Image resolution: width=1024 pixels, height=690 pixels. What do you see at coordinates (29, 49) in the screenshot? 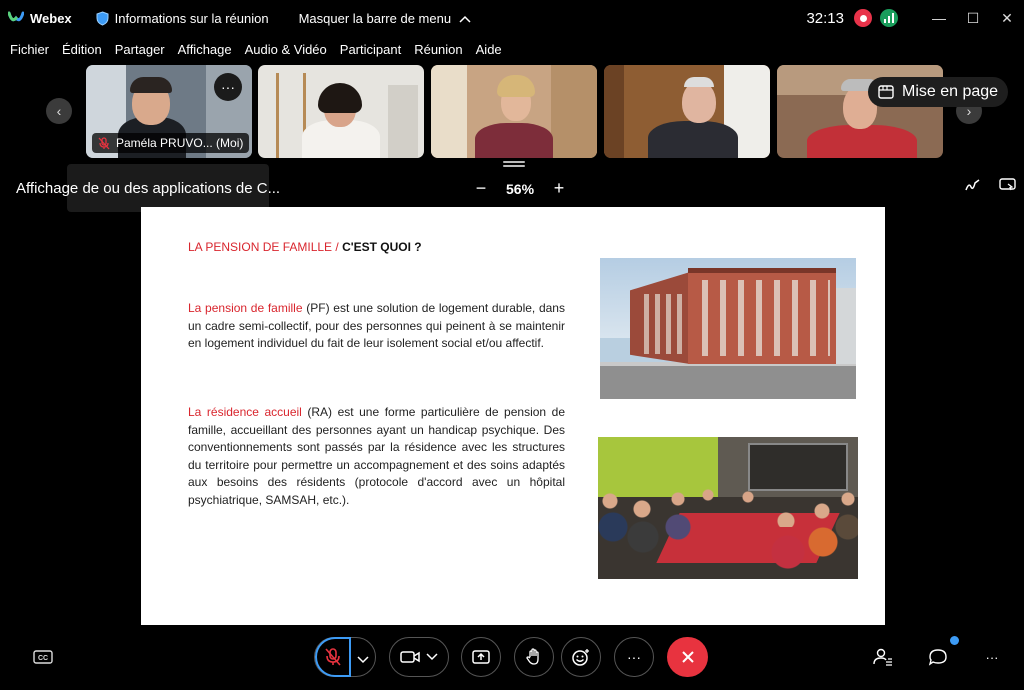
I see `menu-fichier: Fichier` at bounding box center [29, 49].